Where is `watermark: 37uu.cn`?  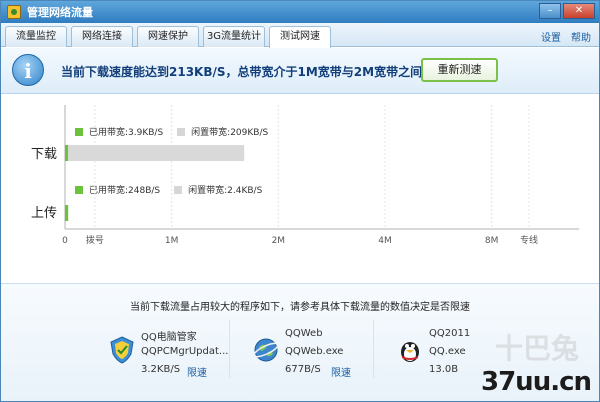
watermark: 37uu.cn is located at coordinates (536, 382).